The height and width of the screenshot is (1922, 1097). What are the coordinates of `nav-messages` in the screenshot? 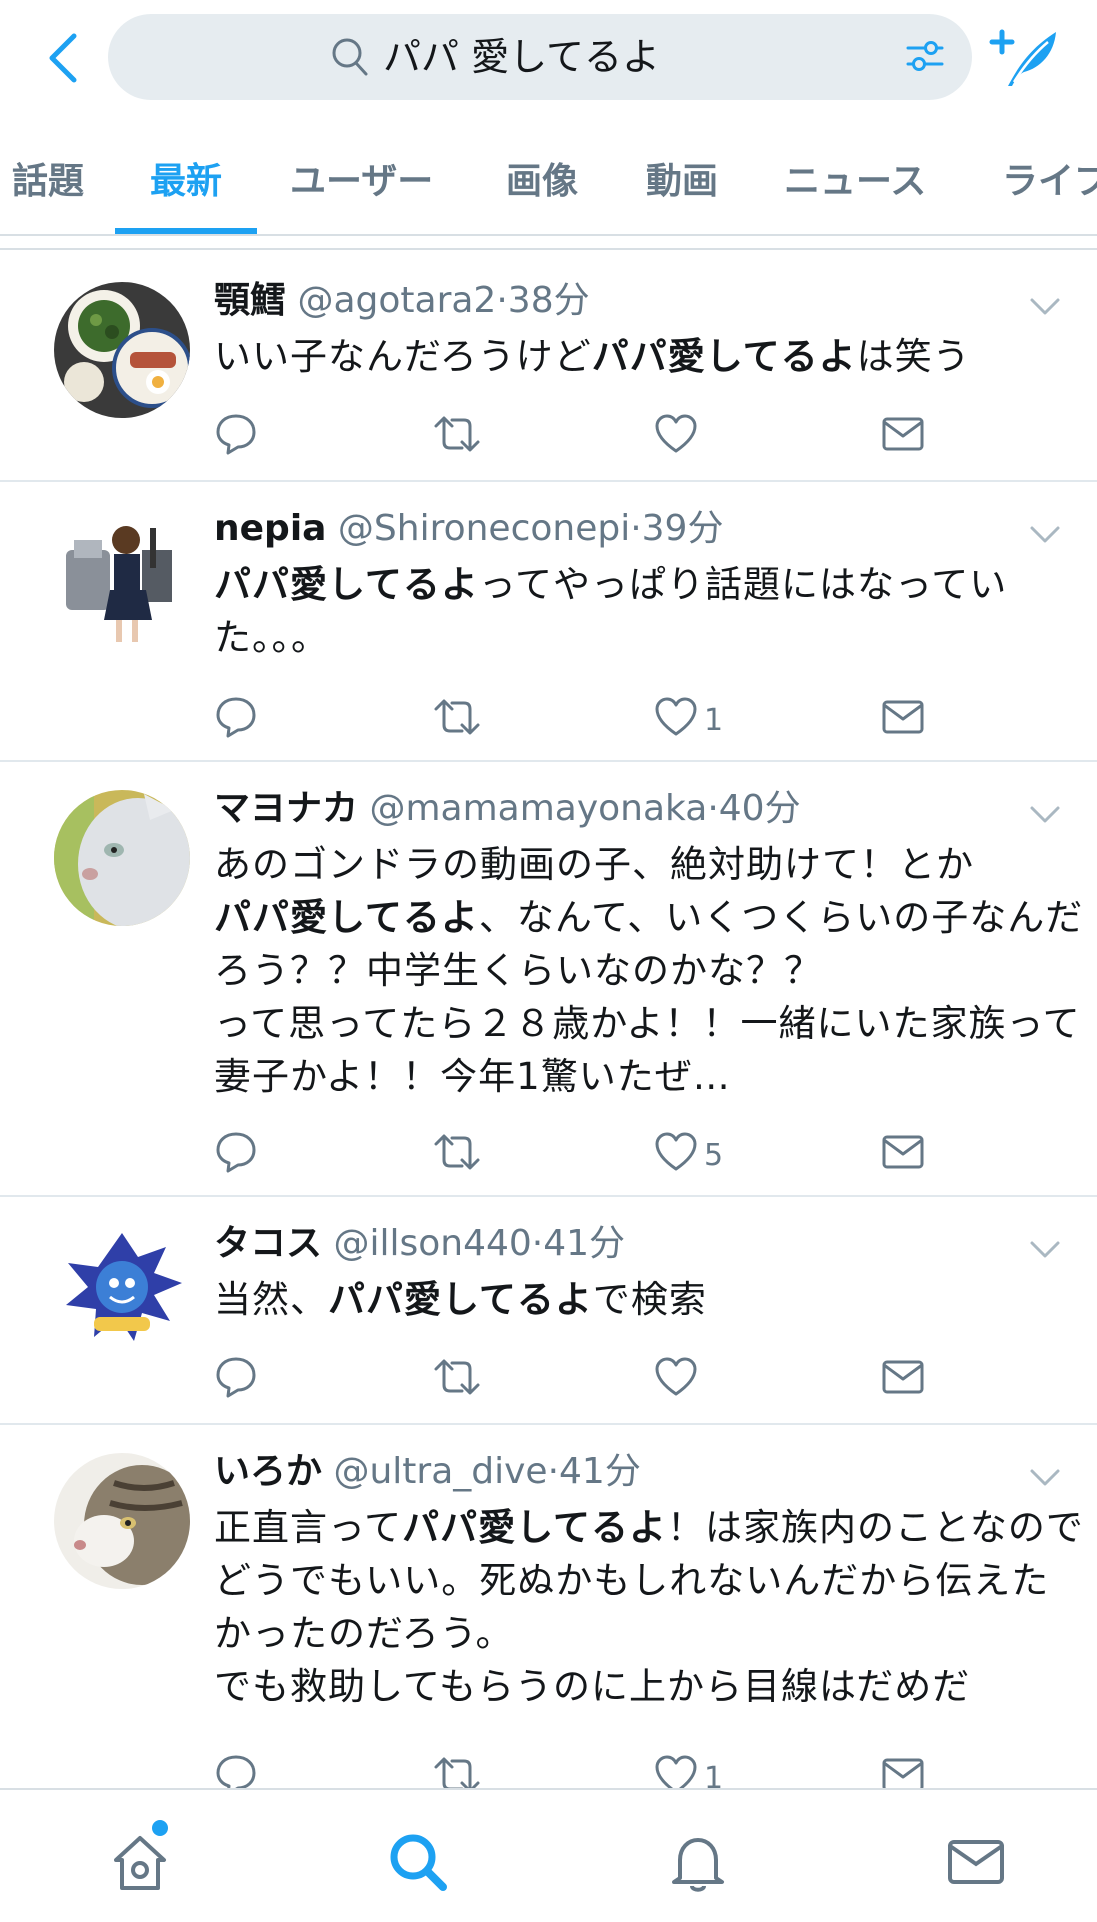 It's located at (976, 1862).